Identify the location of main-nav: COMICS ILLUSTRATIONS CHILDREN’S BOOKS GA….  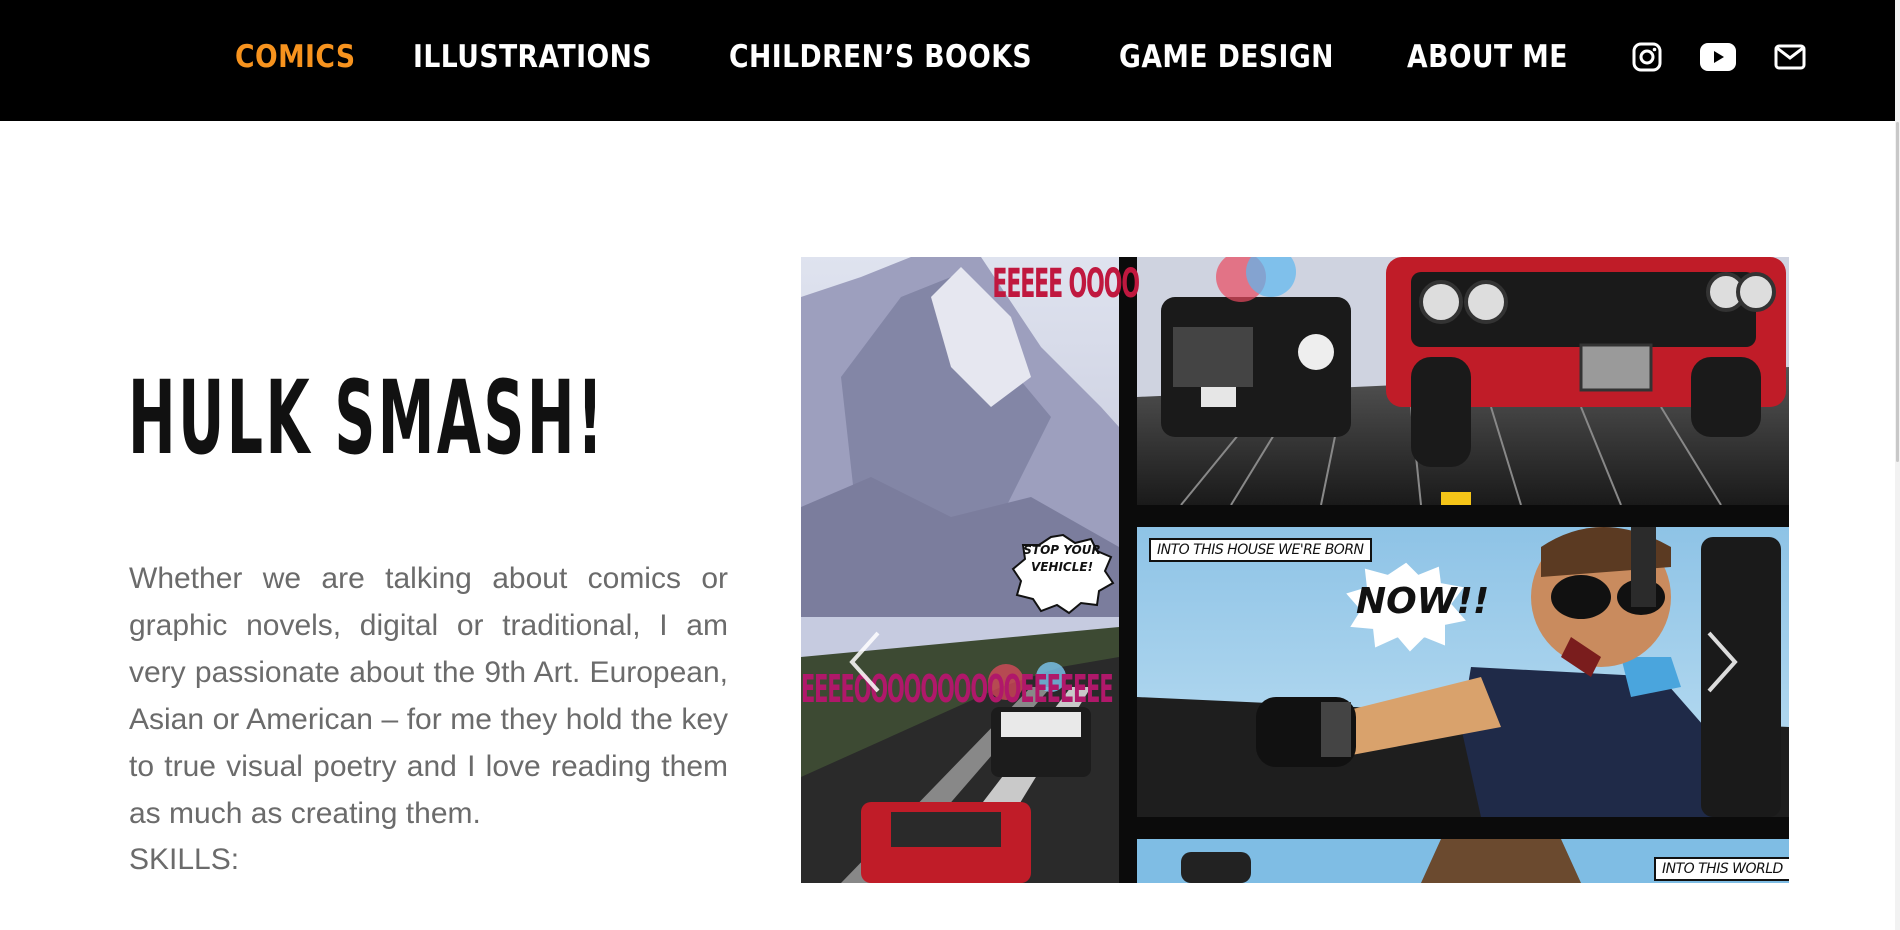
(1039, 56).